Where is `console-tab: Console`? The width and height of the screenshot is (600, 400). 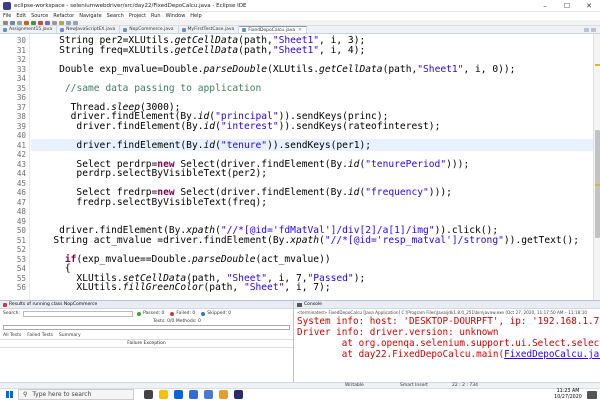 console-tab: Console is located at coordinates (447, 305).